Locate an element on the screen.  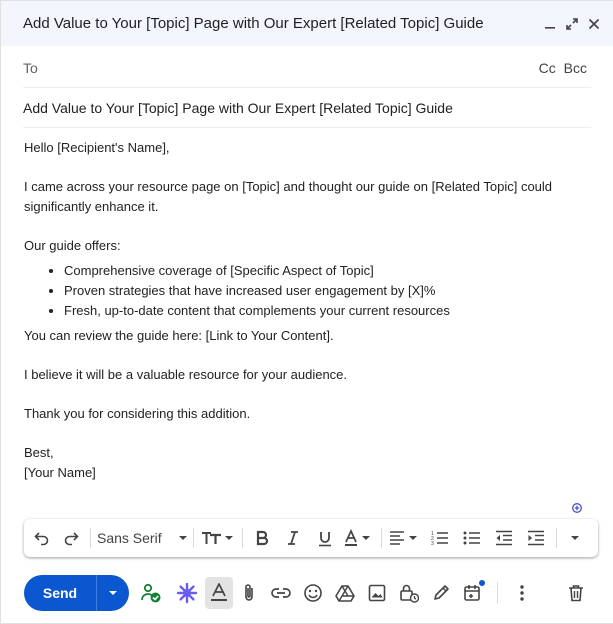
sender-name: [Your Name] is located at coordinates (60, 472).